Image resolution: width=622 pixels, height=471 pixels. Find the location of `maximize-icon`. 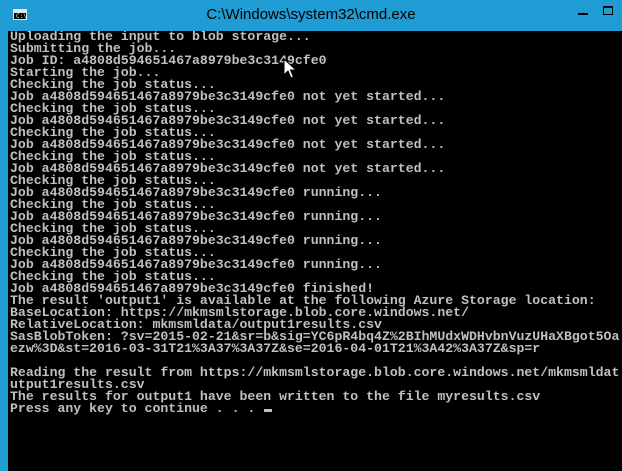

maximize-icon is located at coordinates (608, 10).